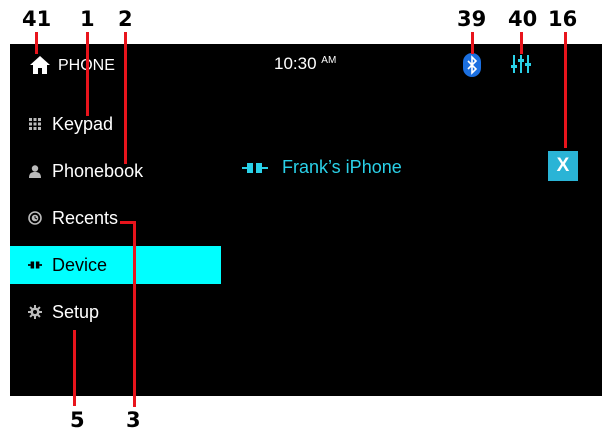  What do you see at coordinates (87, 19) in the screenshot?
I see `callout-1: 1` at bounding box center [87, 19].